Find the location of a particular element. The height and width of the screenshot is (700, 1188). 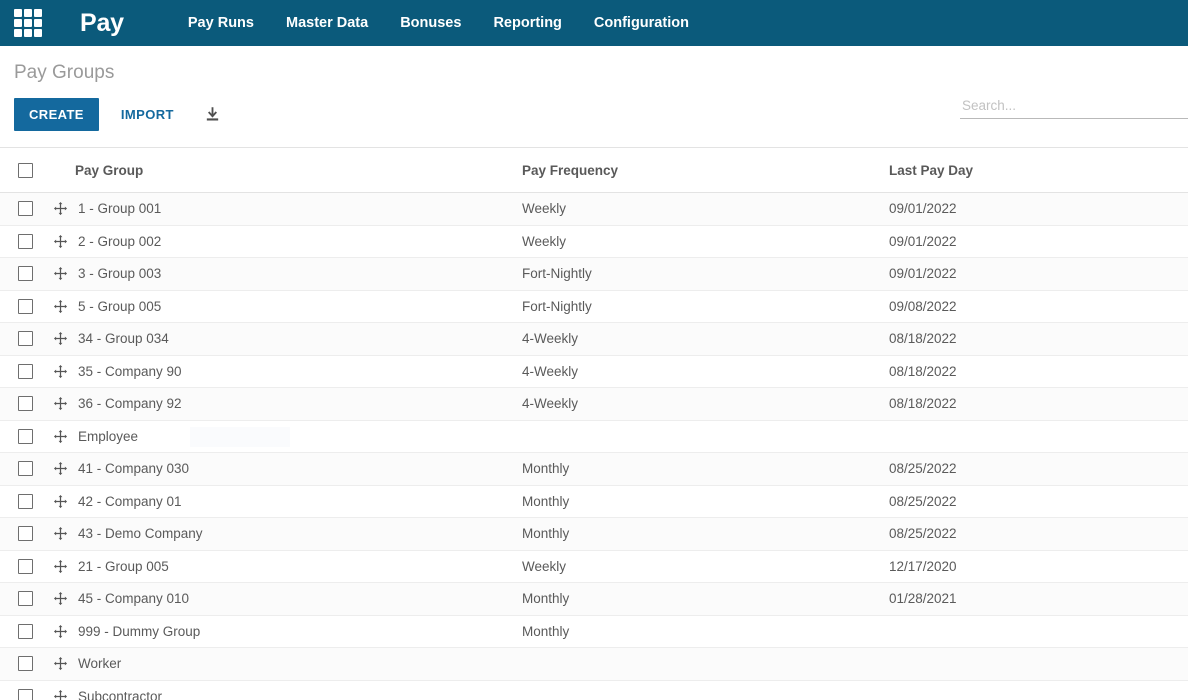

table-row: 42 - Company 01 Monthly 08/25/2022 is located at coordinates (594, 501).